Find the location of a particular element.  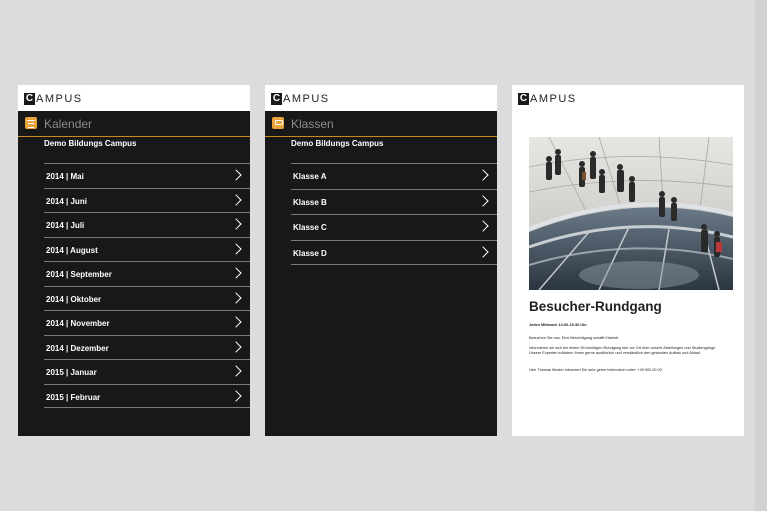

classes-header-title: Klassen is located at coordinates (312, 124).